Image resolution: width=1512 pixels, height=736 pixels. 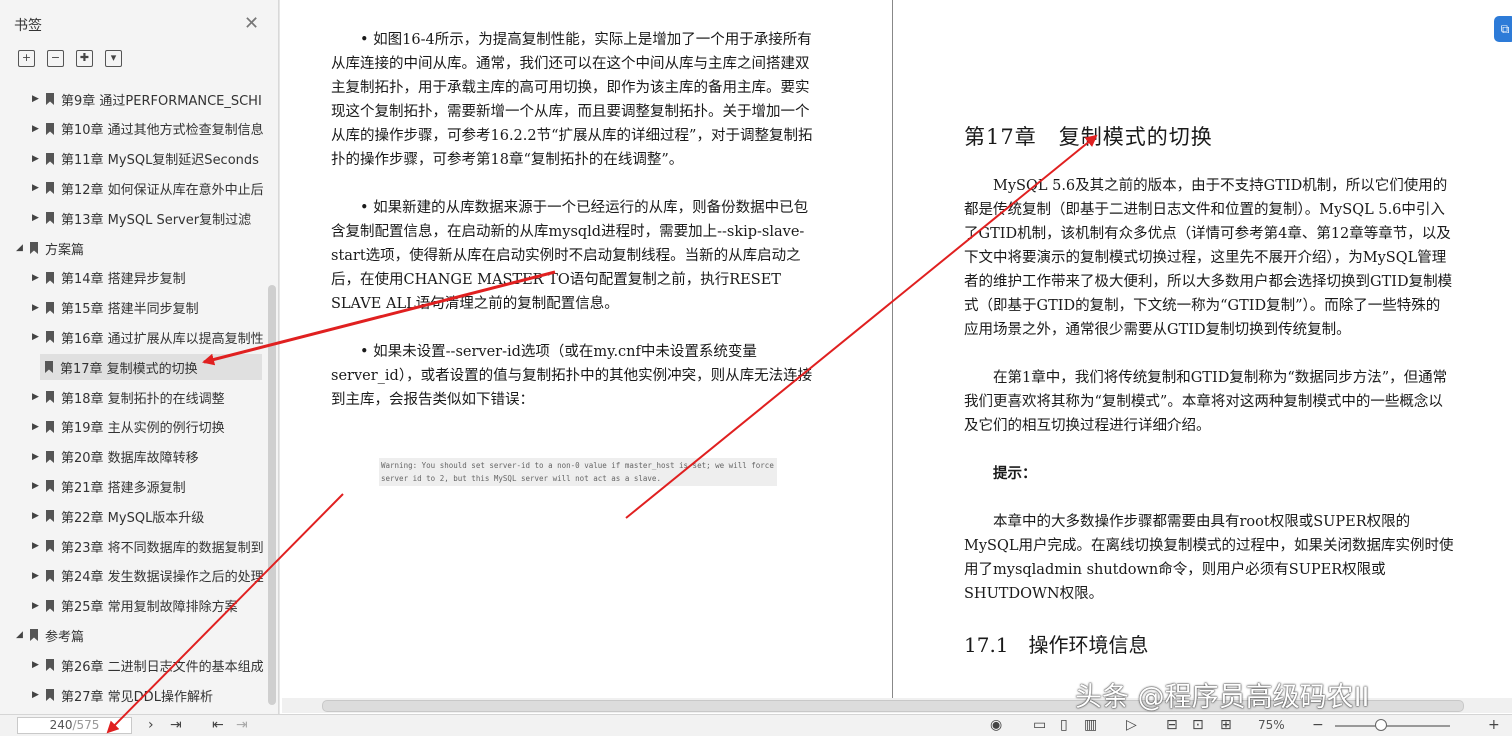 What do you see at coordinates (162, 131) in the screenshot?
I see `bookmark-label: 第10章 通过其他方式检查复制信息` at bounding box center [162, 131].